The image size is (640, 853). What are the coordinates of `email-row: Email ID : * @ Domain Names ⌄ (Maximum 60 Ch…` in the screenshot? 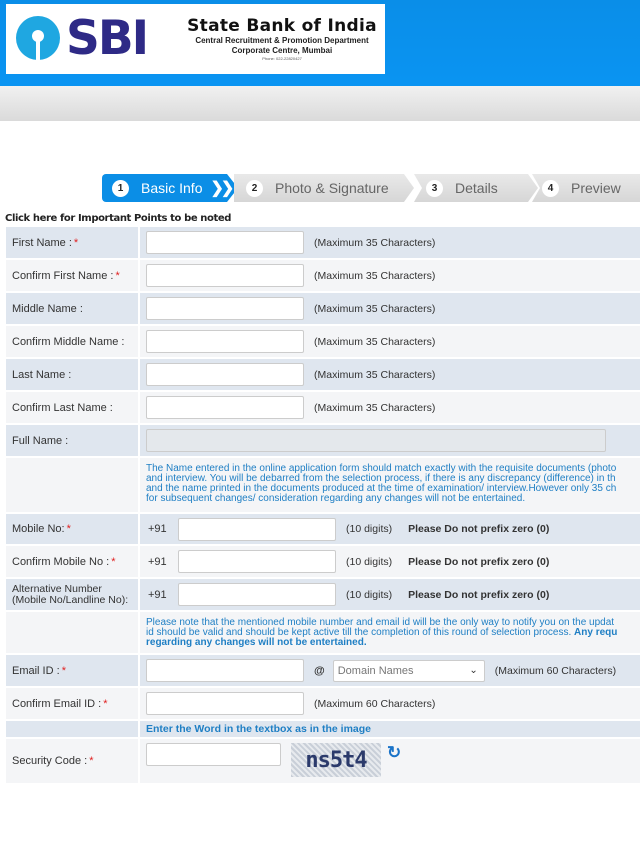 It's located at (323, 671).